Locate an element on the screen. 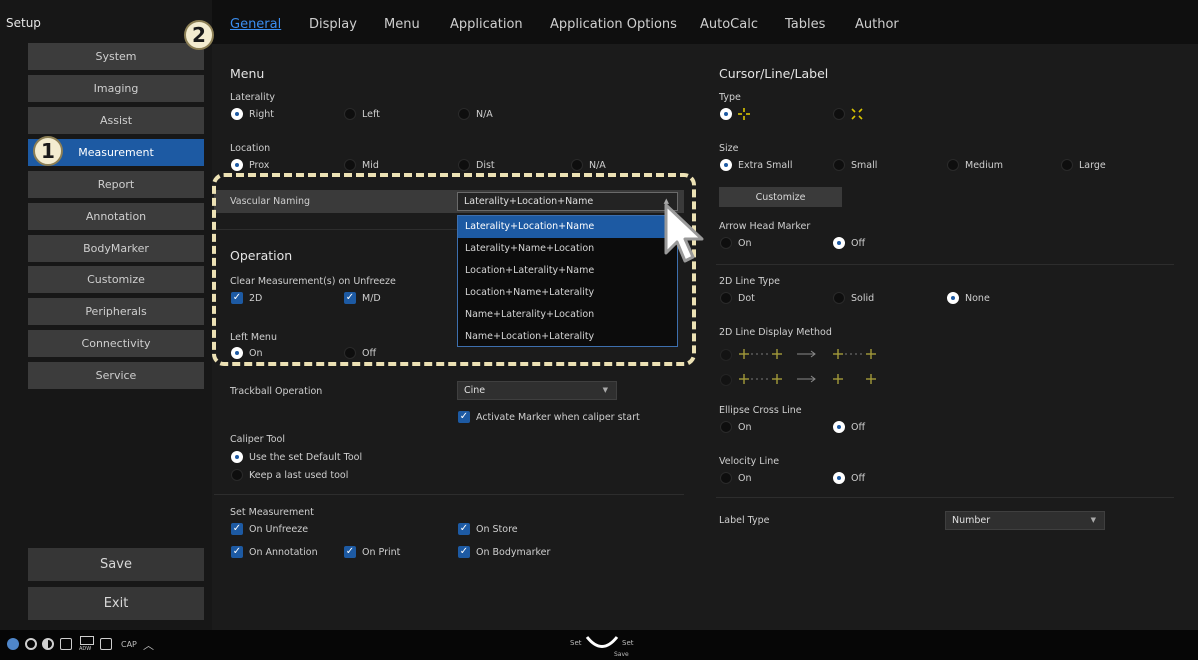  cursor-type-2-radio is located at coordinates (839, 114).